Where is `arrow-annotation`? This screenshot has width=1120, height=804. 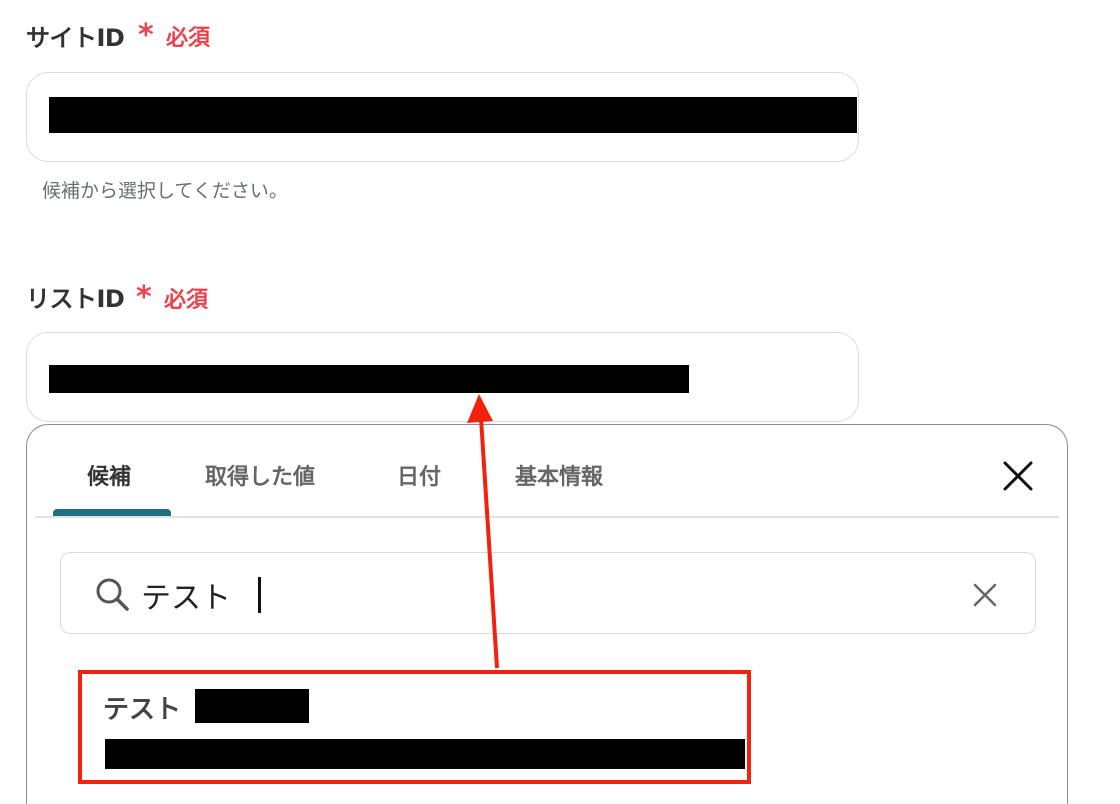
arrow-annotation is located at coordinates (483, 531).